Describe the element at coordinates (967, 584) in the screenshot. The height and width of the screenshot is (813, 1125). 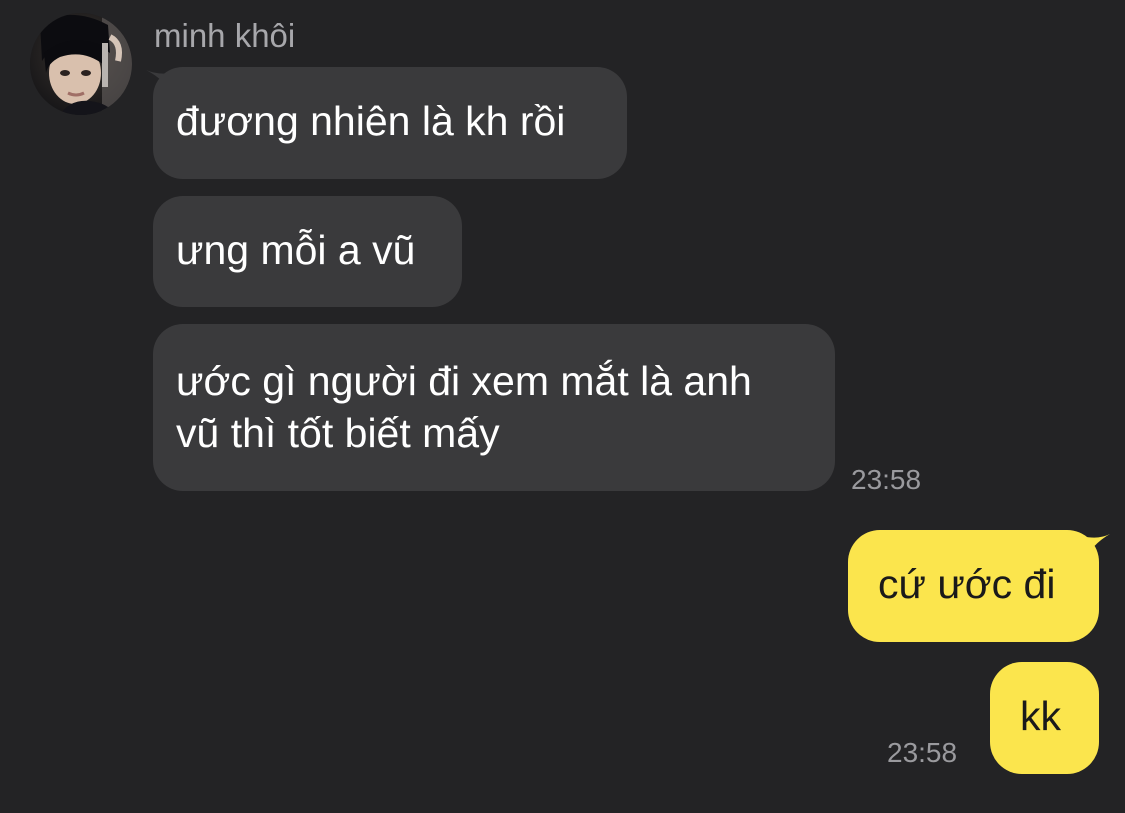
I see `message-text: cứ ước đi` at that location.